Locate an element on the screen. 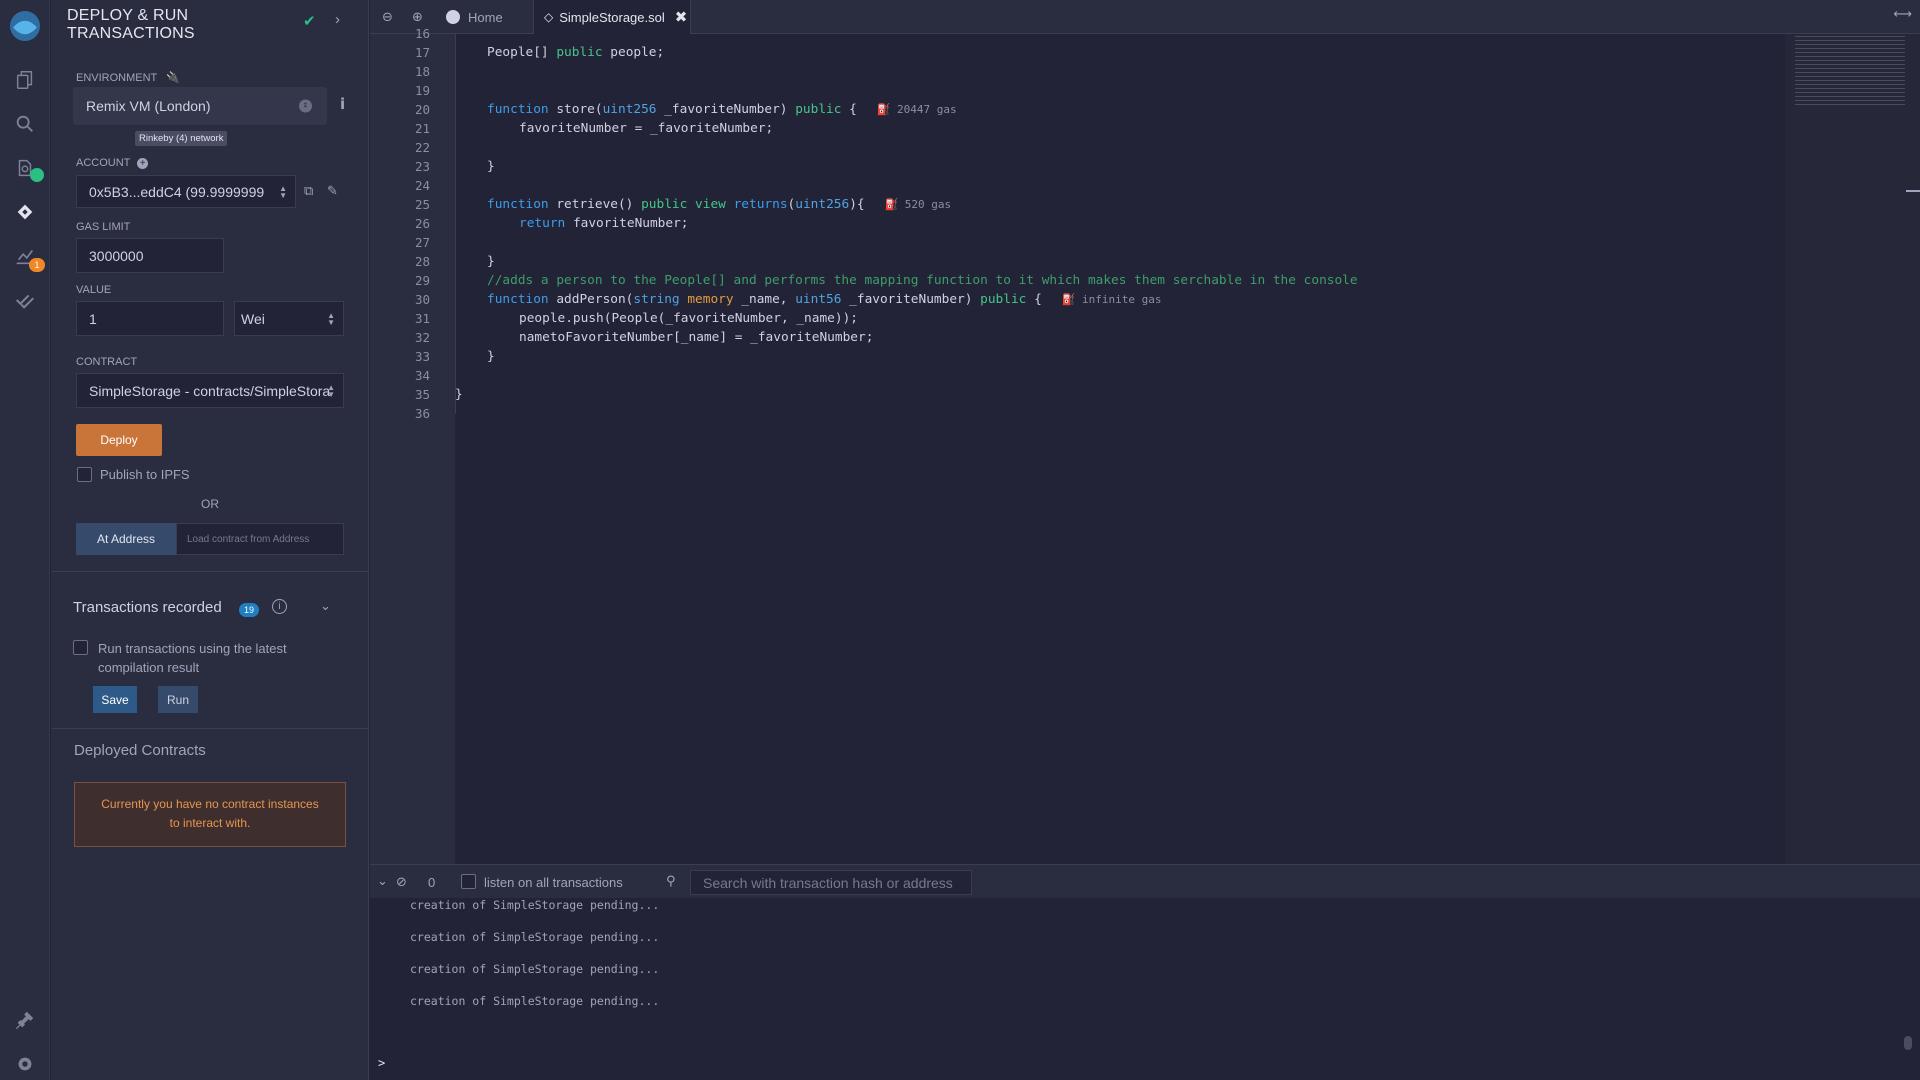 This screenshot has height=1080, width=1920. gas-estimate: ⛽ 20447 gas is located at coordinates (906, 109).